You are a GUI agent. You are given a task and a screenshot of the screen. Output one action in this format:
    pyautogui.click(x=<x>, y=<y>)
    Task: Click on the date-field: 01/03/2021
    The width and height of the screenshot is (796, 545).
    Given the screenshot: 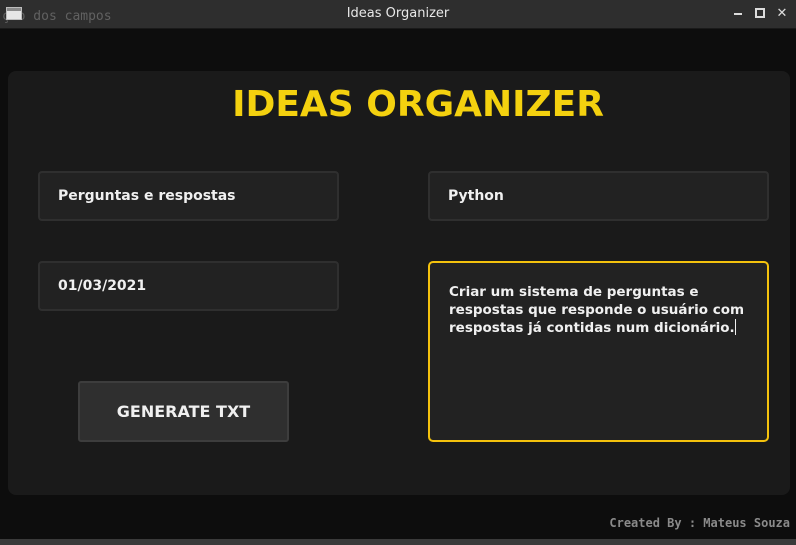 What is the action you would take?
    pyautogui.click(x=188, y=286)
    